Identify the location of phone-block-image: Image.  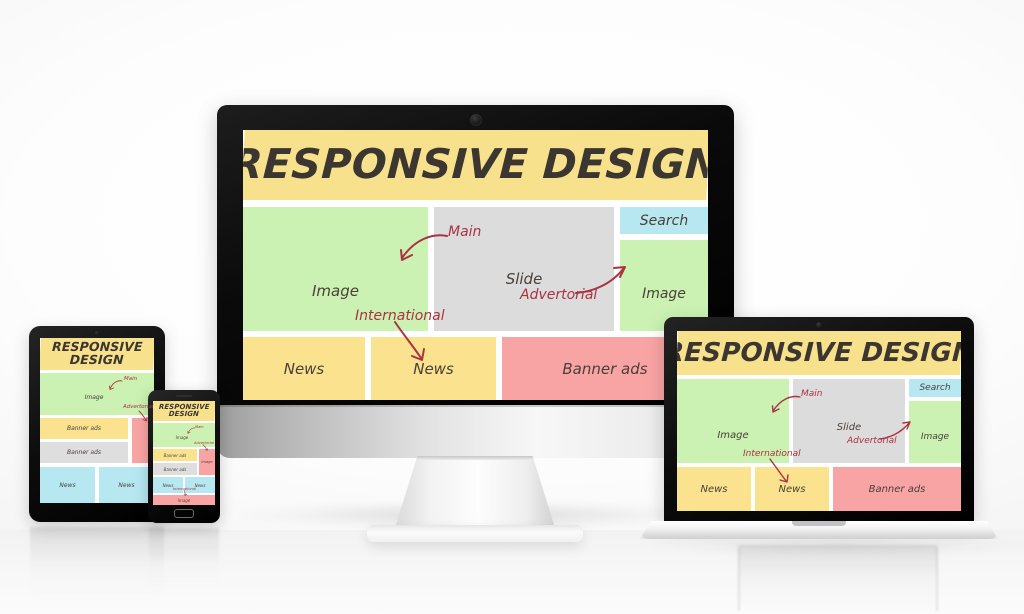
(184, 435).